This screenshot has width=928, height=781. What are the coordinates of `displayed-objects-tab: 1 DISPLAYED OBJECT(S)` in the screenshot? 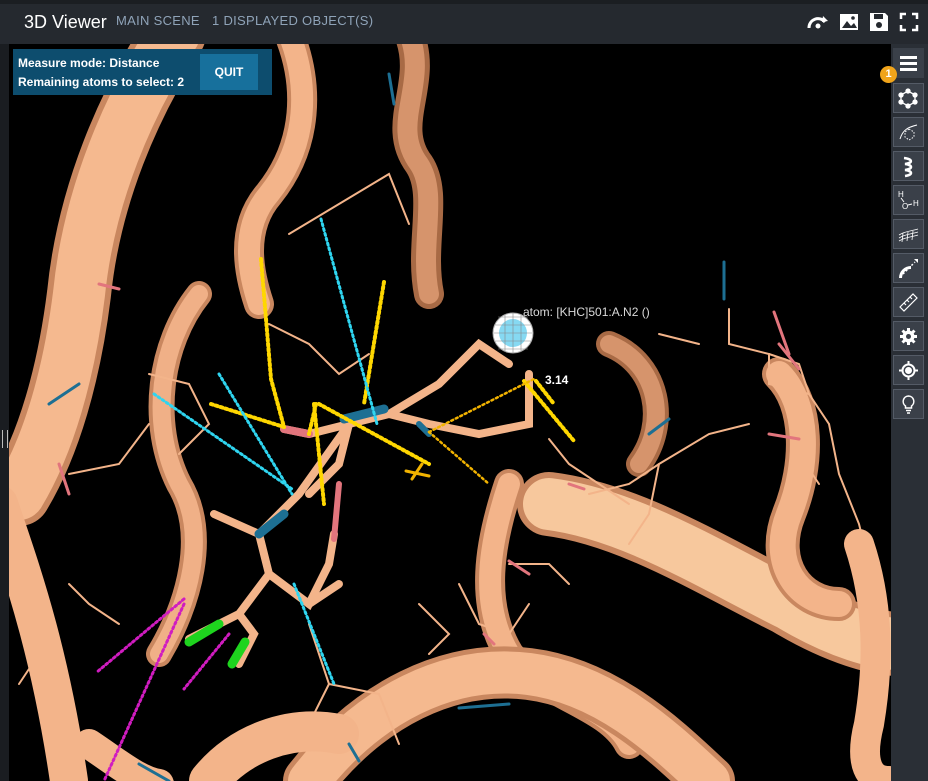 It's located at (292, 20).